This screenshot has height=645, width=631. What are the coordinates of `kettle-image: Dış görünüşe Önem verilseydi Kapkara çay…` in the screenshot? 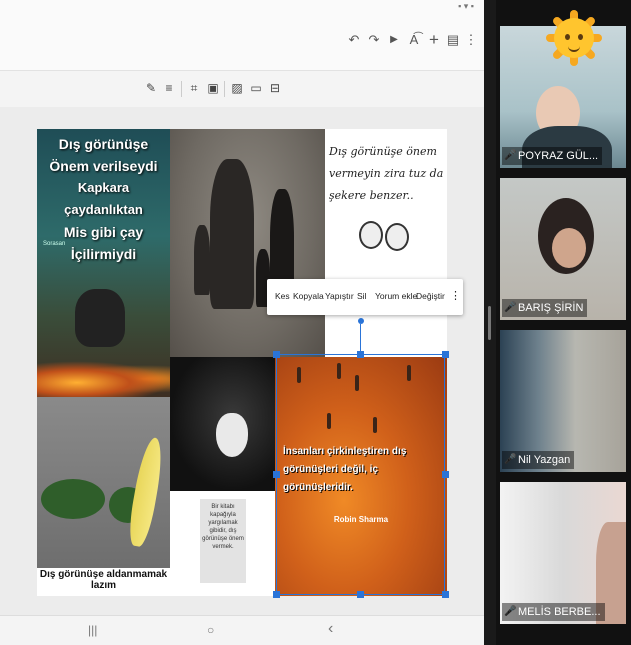 It's located at (103, 263).